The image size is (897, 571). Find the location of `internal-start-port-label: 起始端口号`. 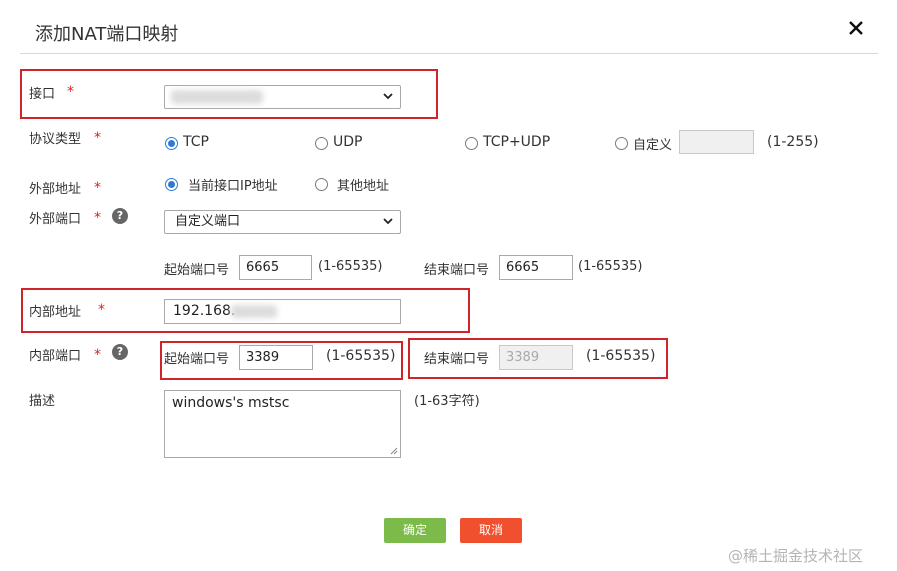

internal-start-port-label: 起始端口号 is located at coordinates (197, 359).